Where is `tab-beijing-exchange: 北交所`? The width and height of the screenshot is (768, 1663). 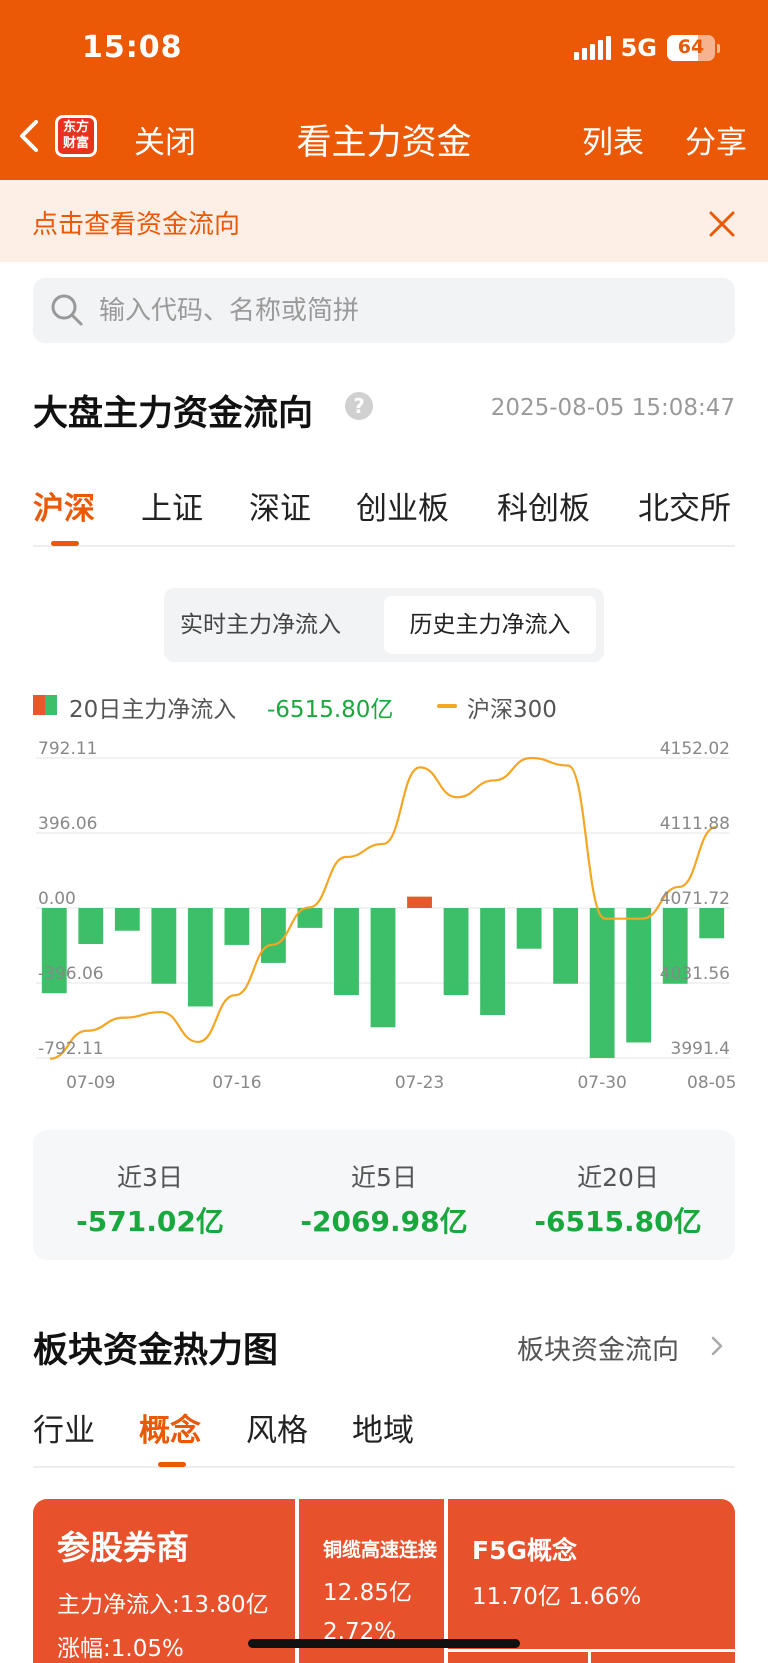
tab-beijing-exchange: 北交所 is located at coordinates (684, 505).